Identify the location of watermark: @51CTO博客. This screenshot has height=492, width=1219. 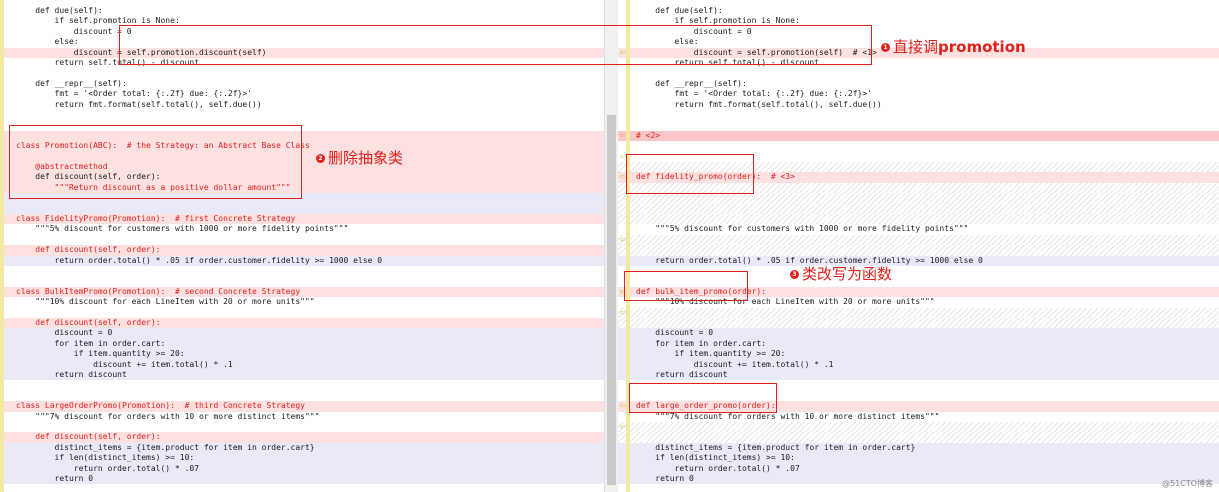
(1187, 483).